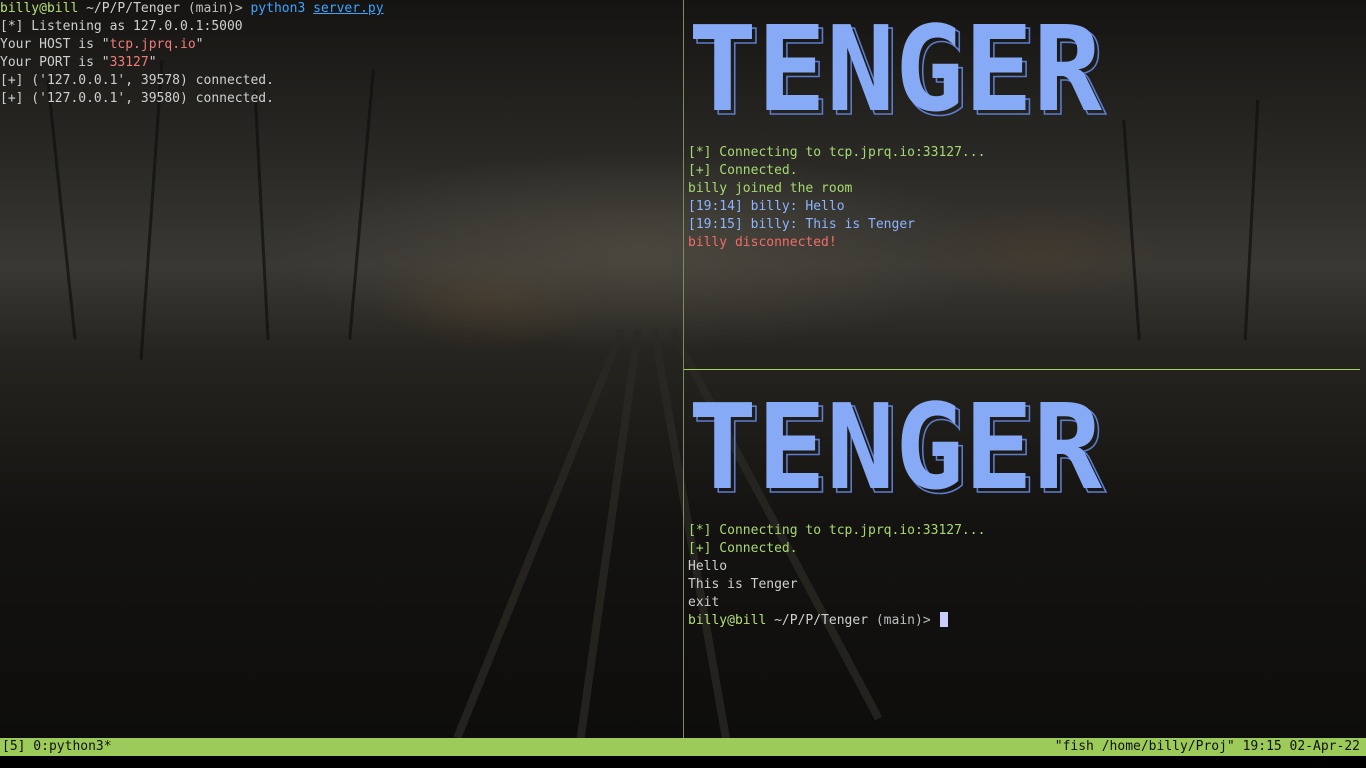  I want to click on text-cursor, so click(944, 619).